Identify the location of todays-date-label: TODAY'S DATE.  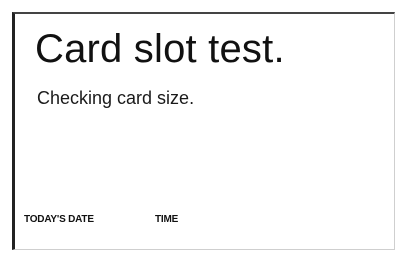
(59, 219).